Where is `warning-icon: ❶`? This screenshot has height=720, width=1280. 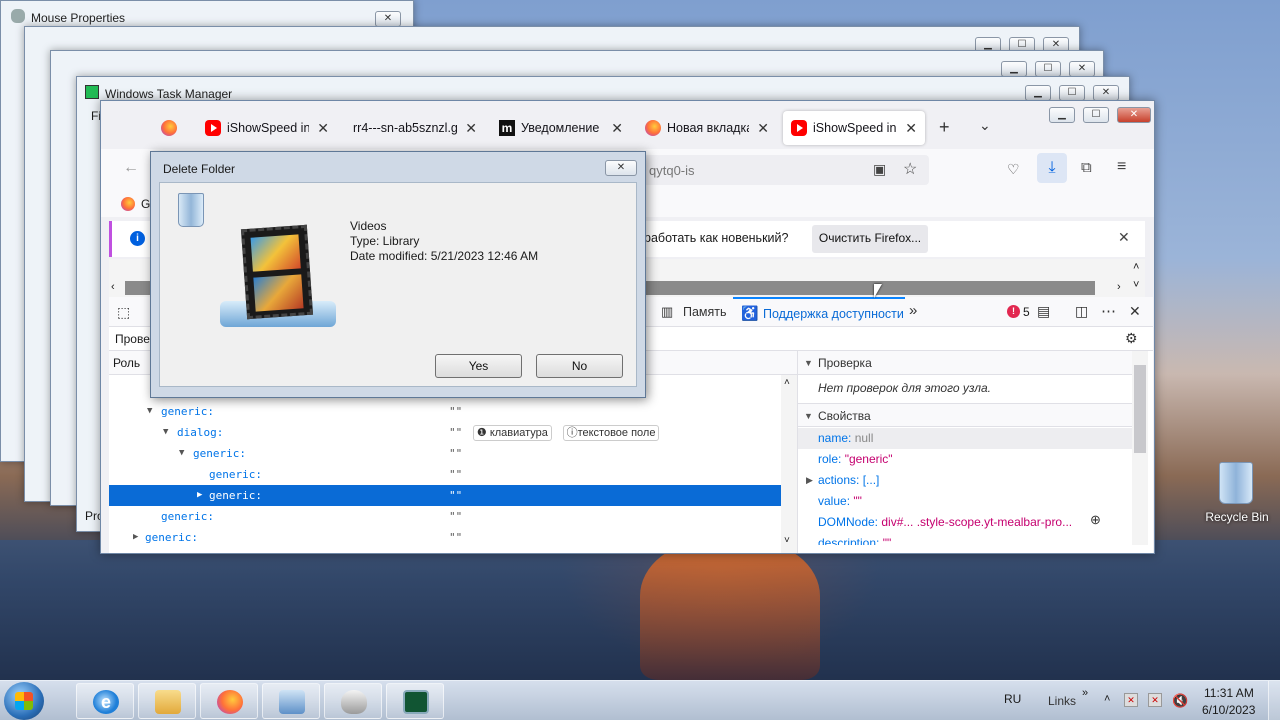
warning-icon: ❶ is located at coordinates (481, 433).